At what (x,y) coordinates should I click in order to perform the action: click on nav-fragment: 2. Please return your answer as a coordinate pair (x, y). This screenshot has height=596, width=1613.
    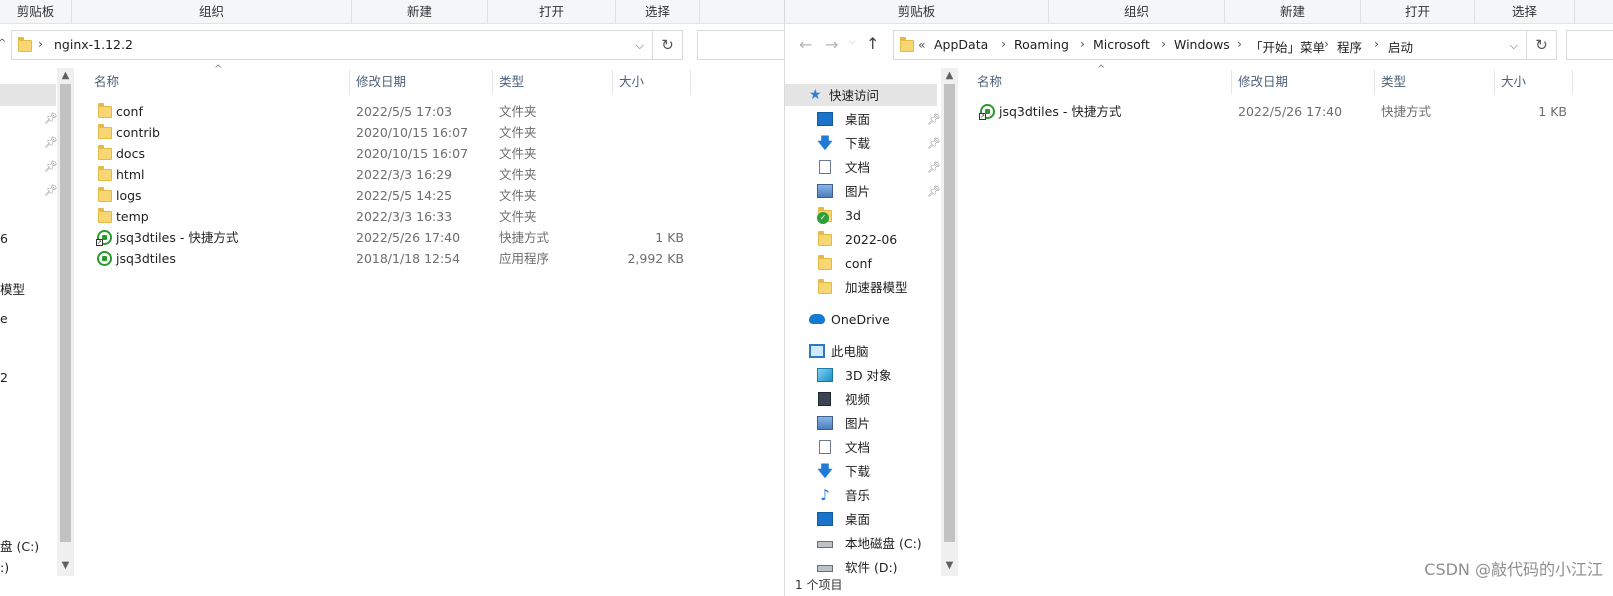
    Looking at the image, I should click on (4, 377).